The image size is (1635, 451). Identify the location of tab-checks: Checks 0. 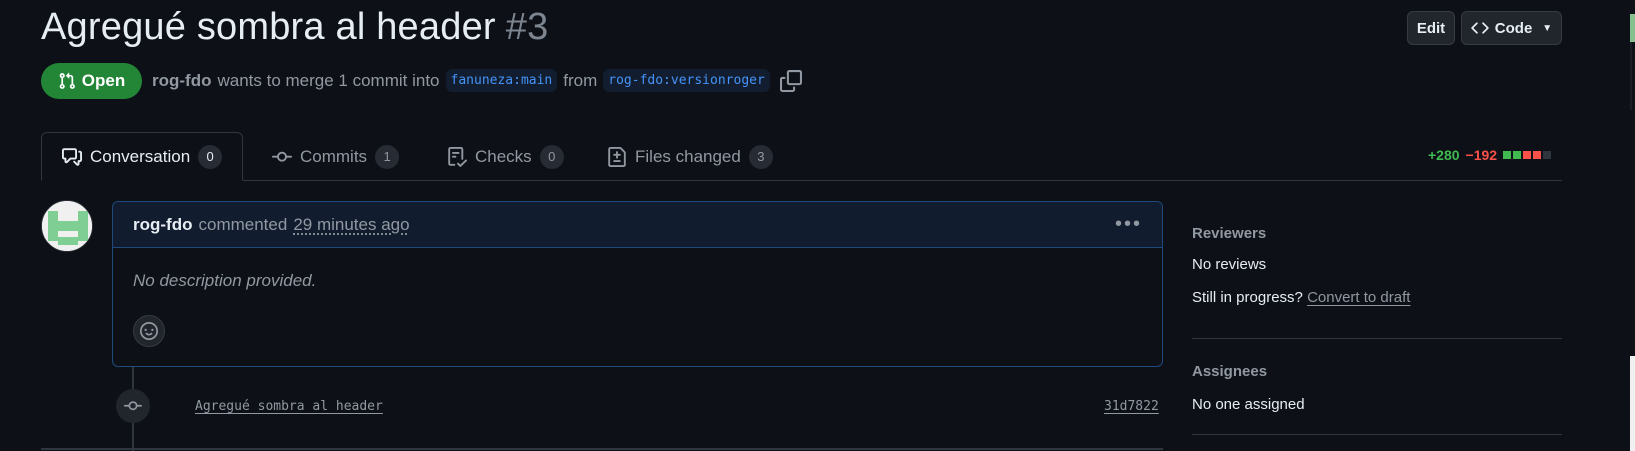
(505, 156).